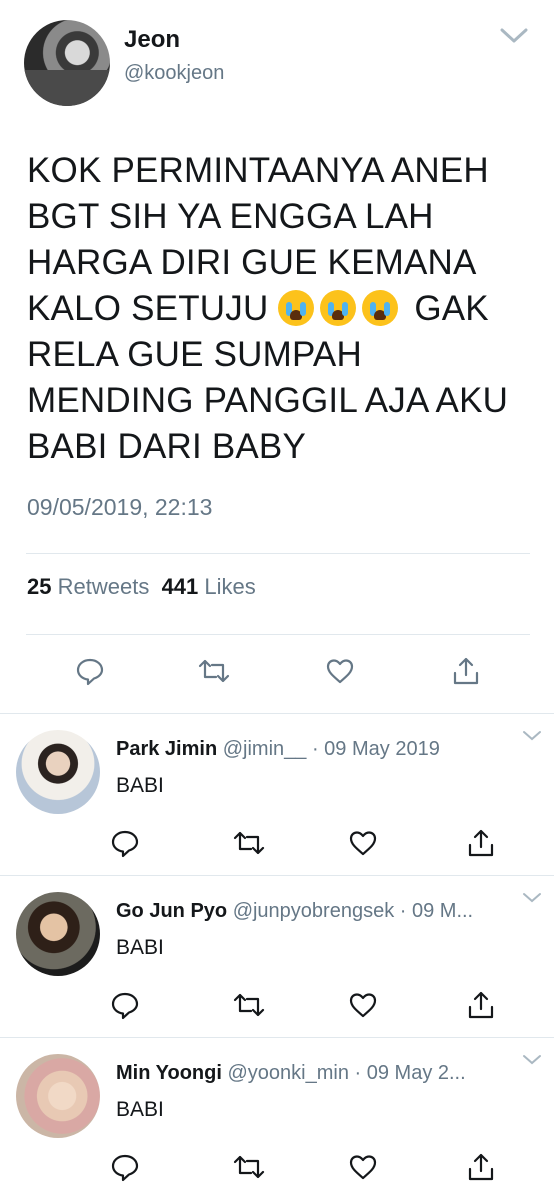  I want to click on author-handle: @junpyobrengsek, so click(314, 911).